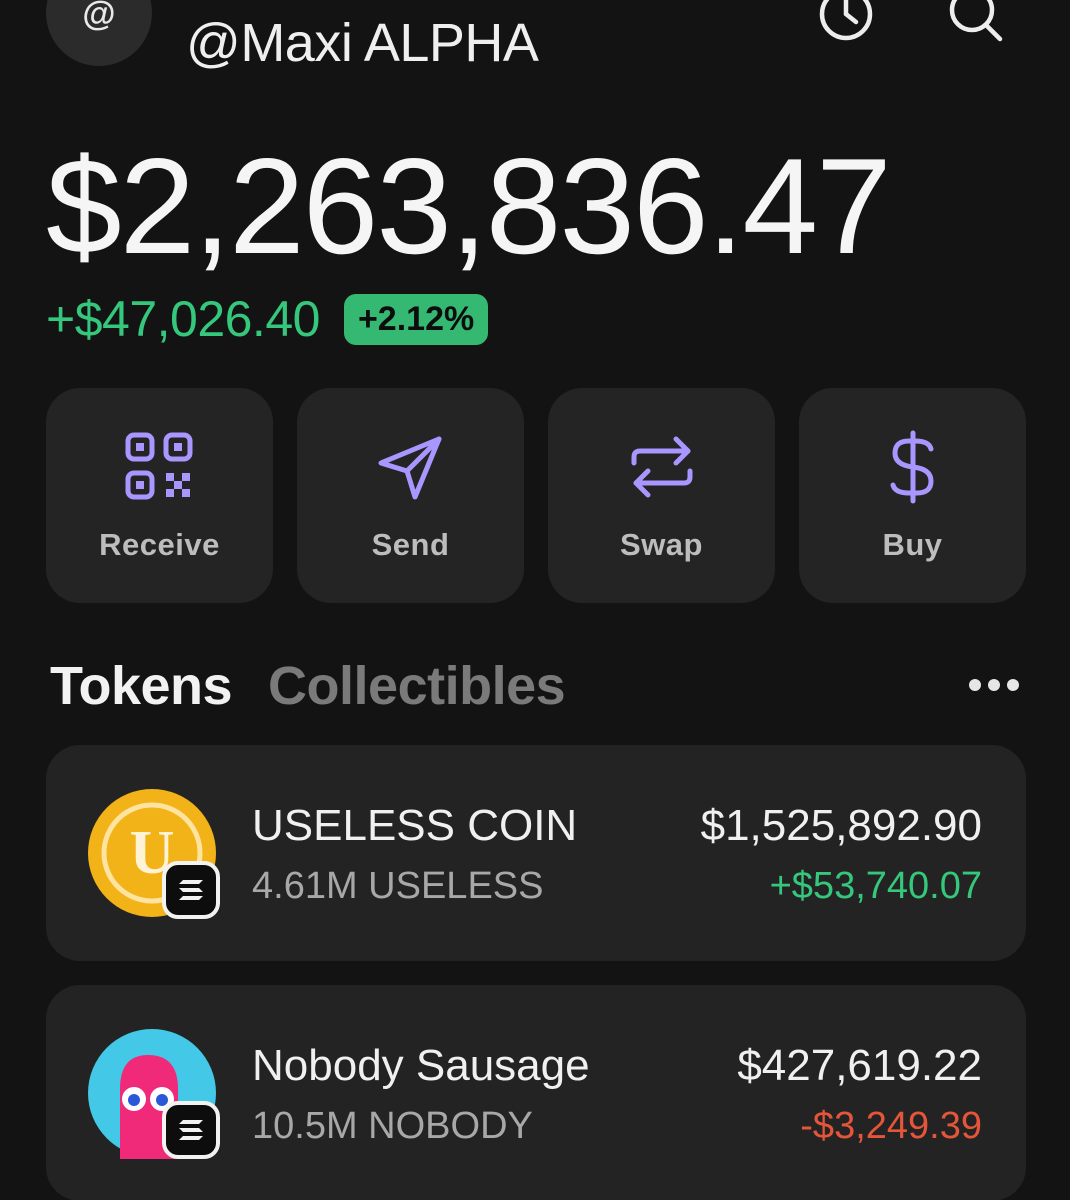 The width and height of the screenshot is (1070, 1200). What do you see at coordinates (392, 1126) in the screenshot?
I see `token-amount: 10.5M NOBODY` at bounding box center [392, 1126].